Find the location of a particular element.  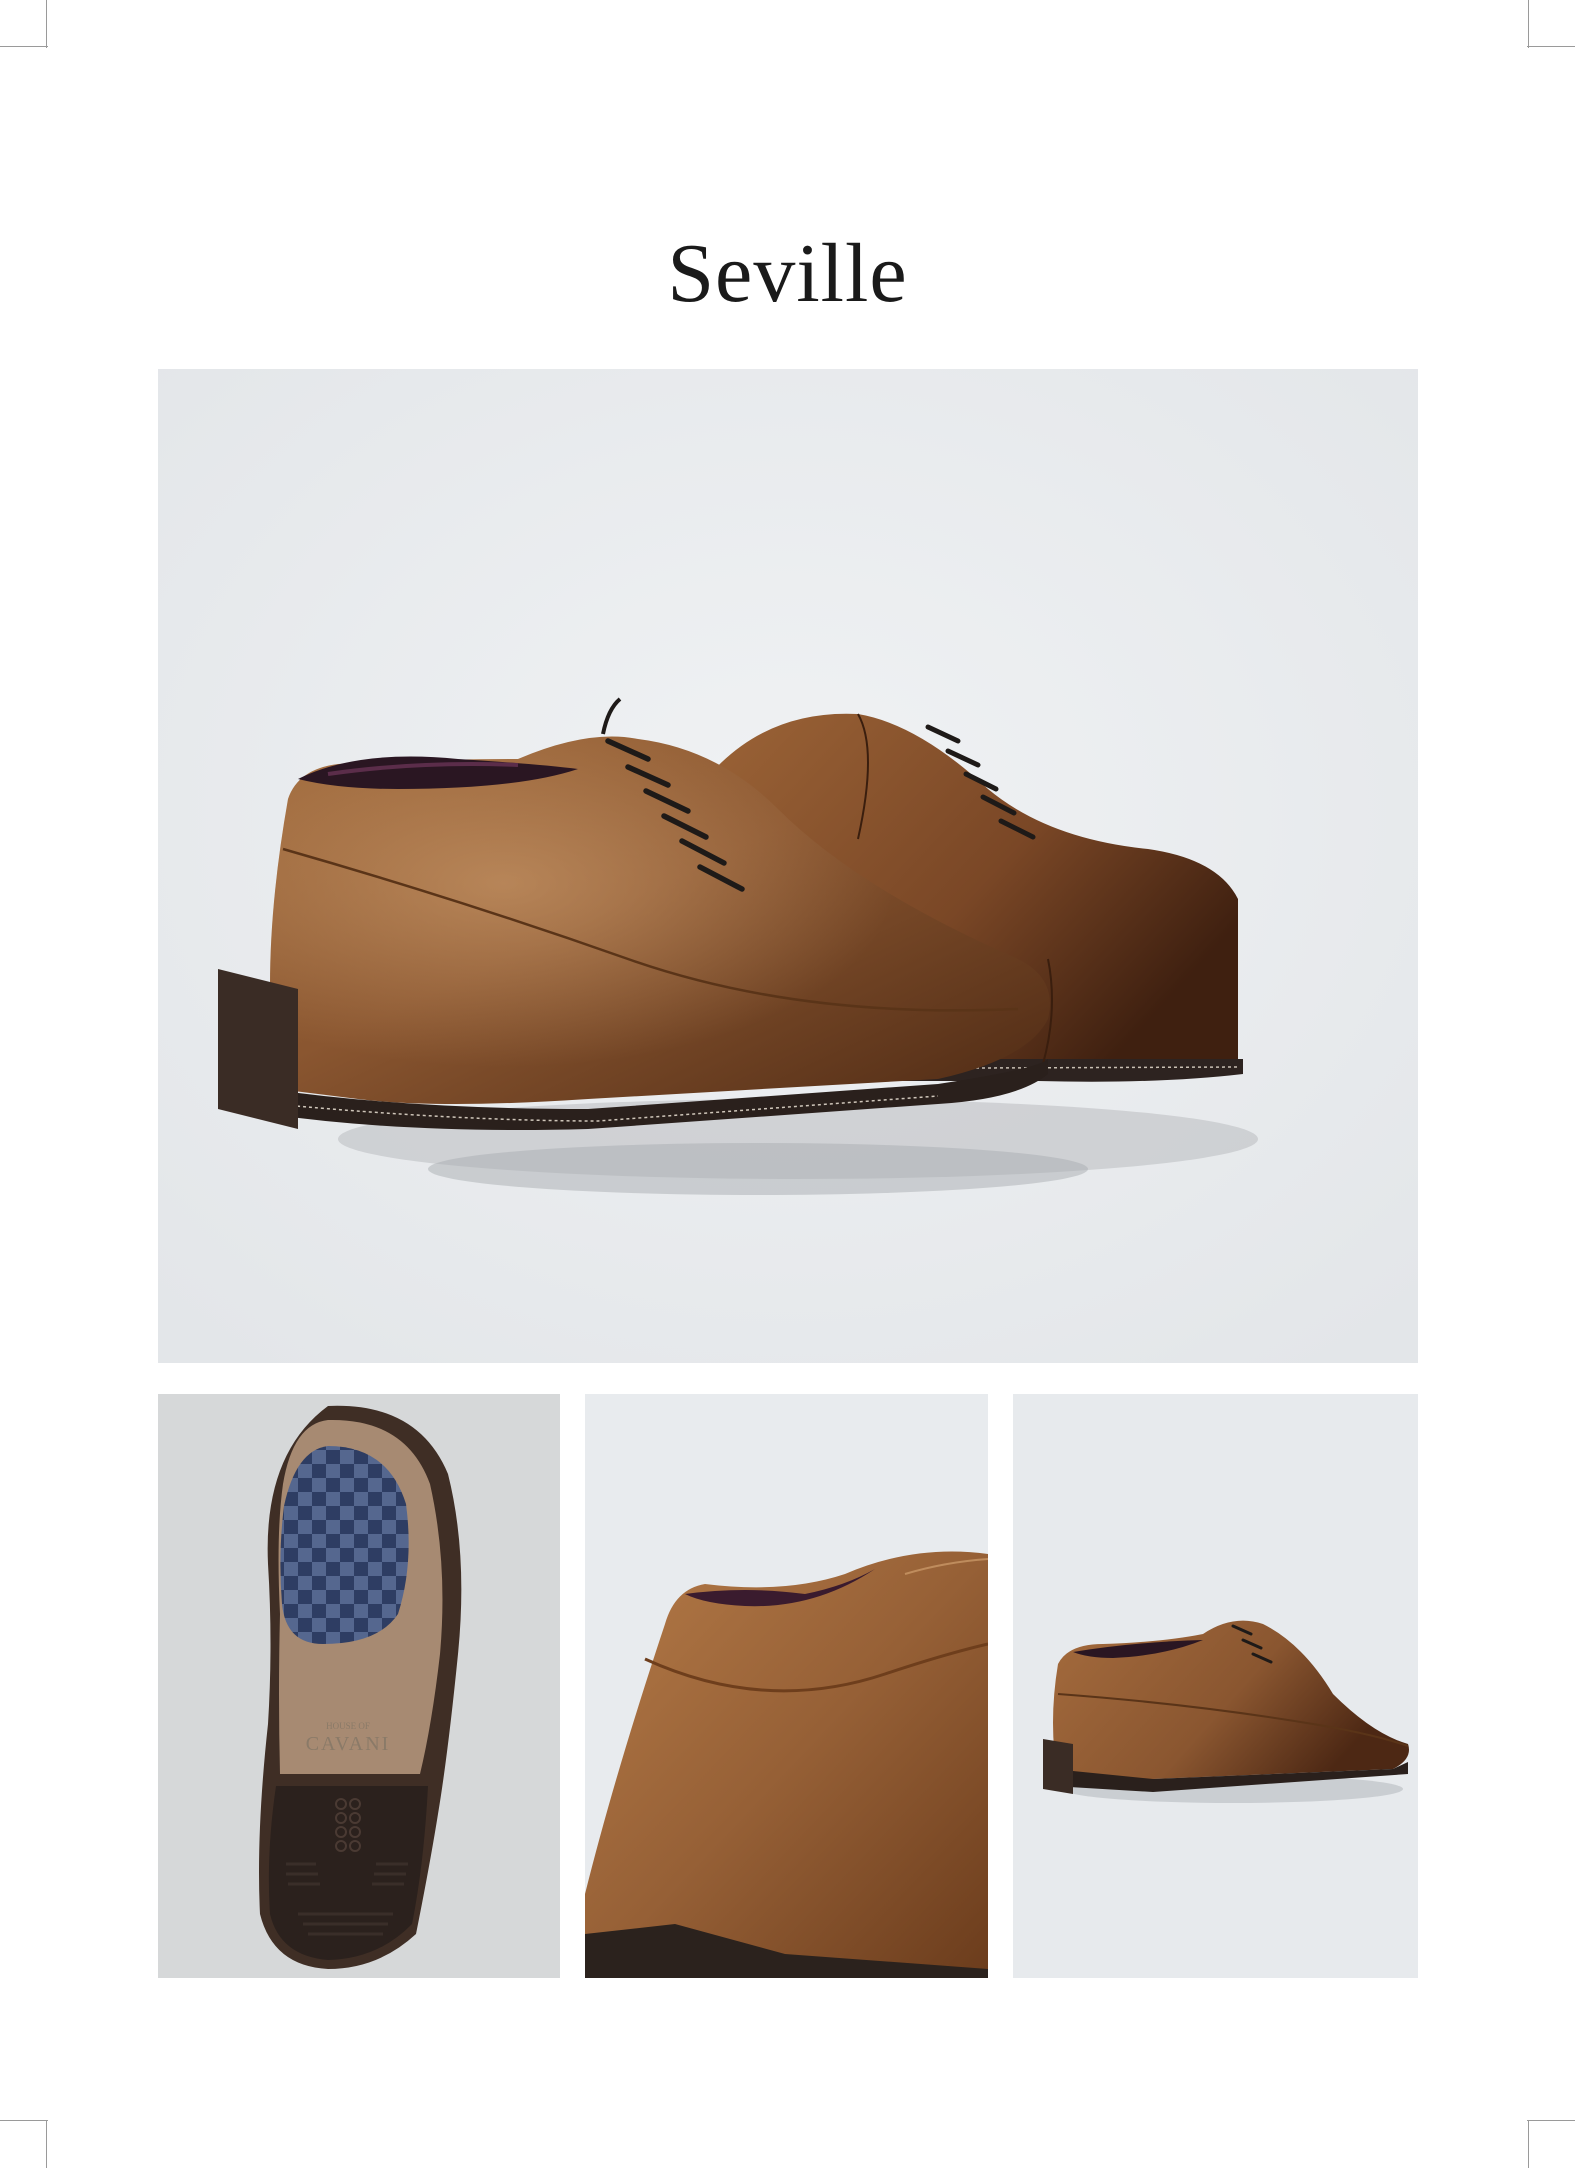

brand-logo-text: CAVANI is located at coordinates (348, 1744).